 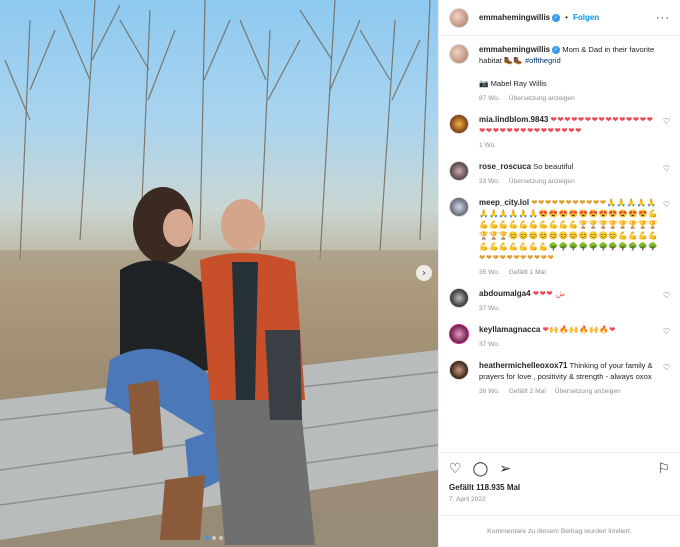 I want to click on comment-likes: Gefällt 2 Mal, so click(x=527, y=391).